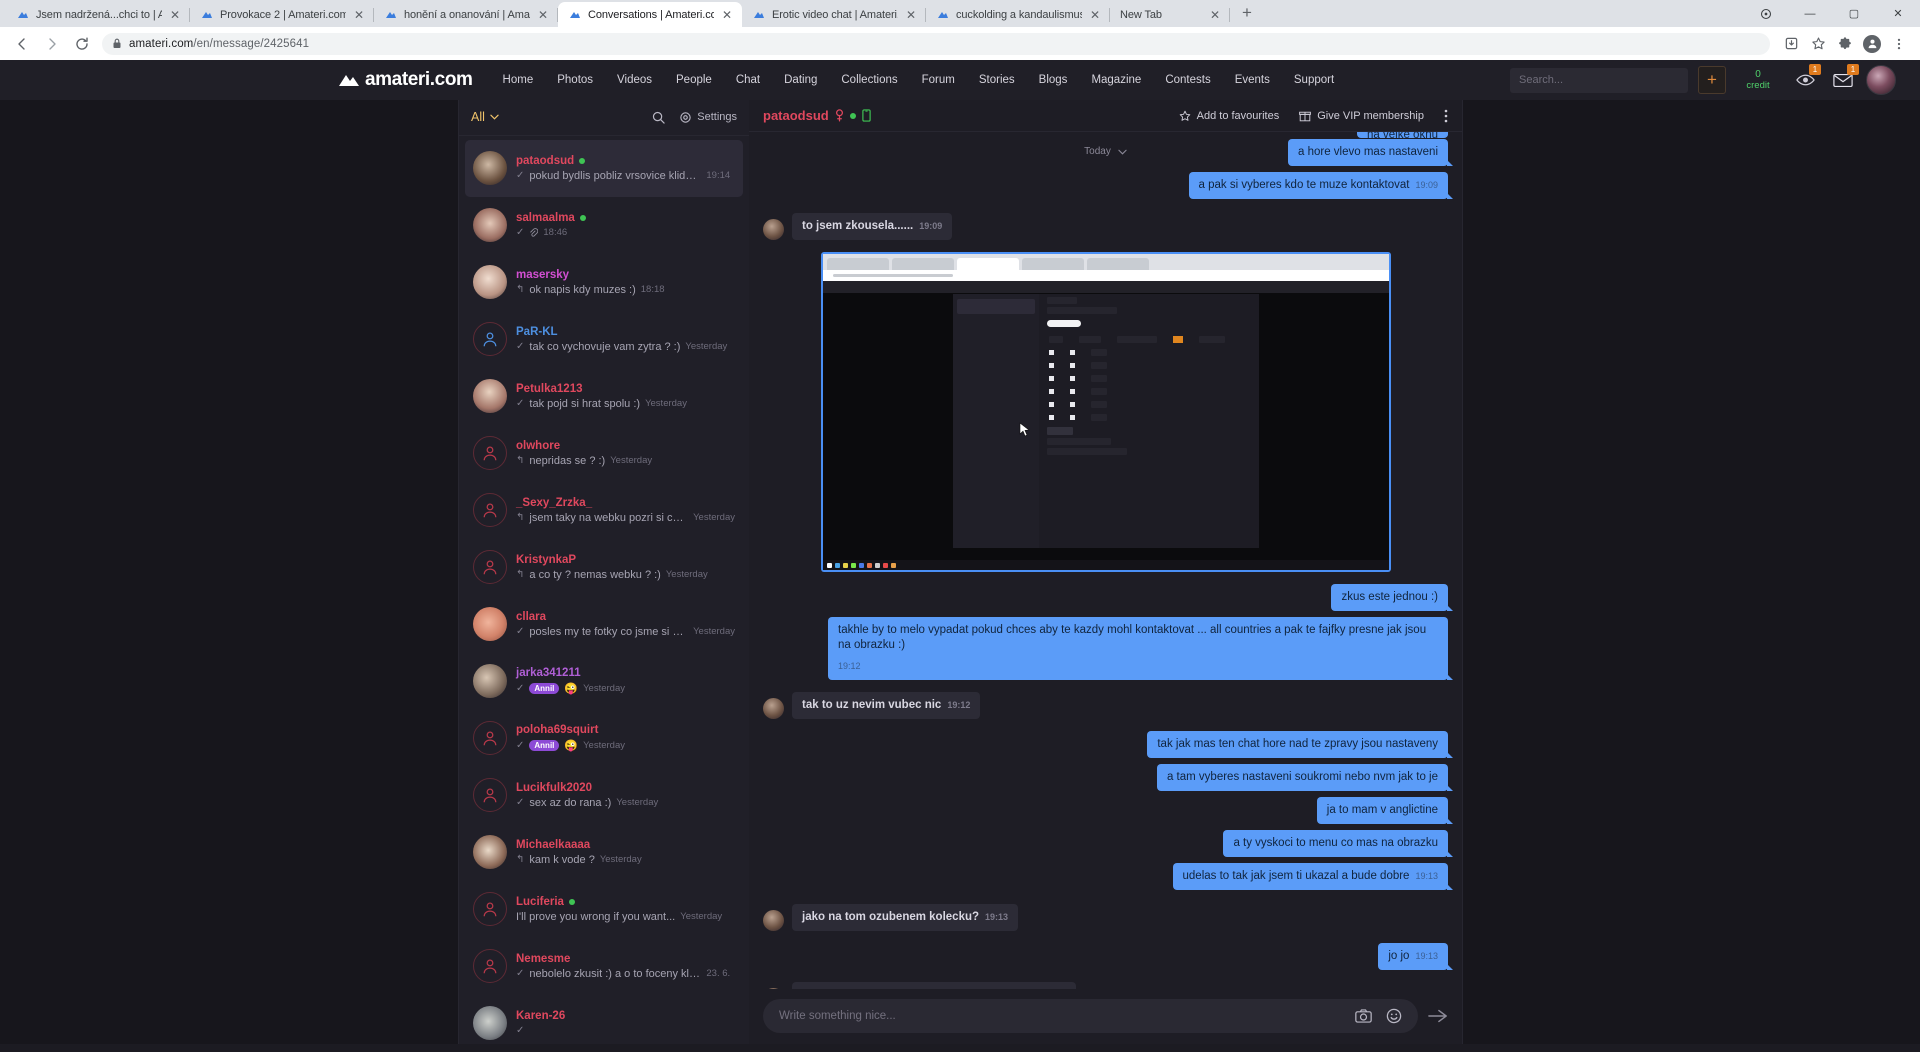  Describe the element at coordinates (1370, 153) in the screenshot. I see `message-bubble-out: a hore vlevo mas nastaveni` at that location.